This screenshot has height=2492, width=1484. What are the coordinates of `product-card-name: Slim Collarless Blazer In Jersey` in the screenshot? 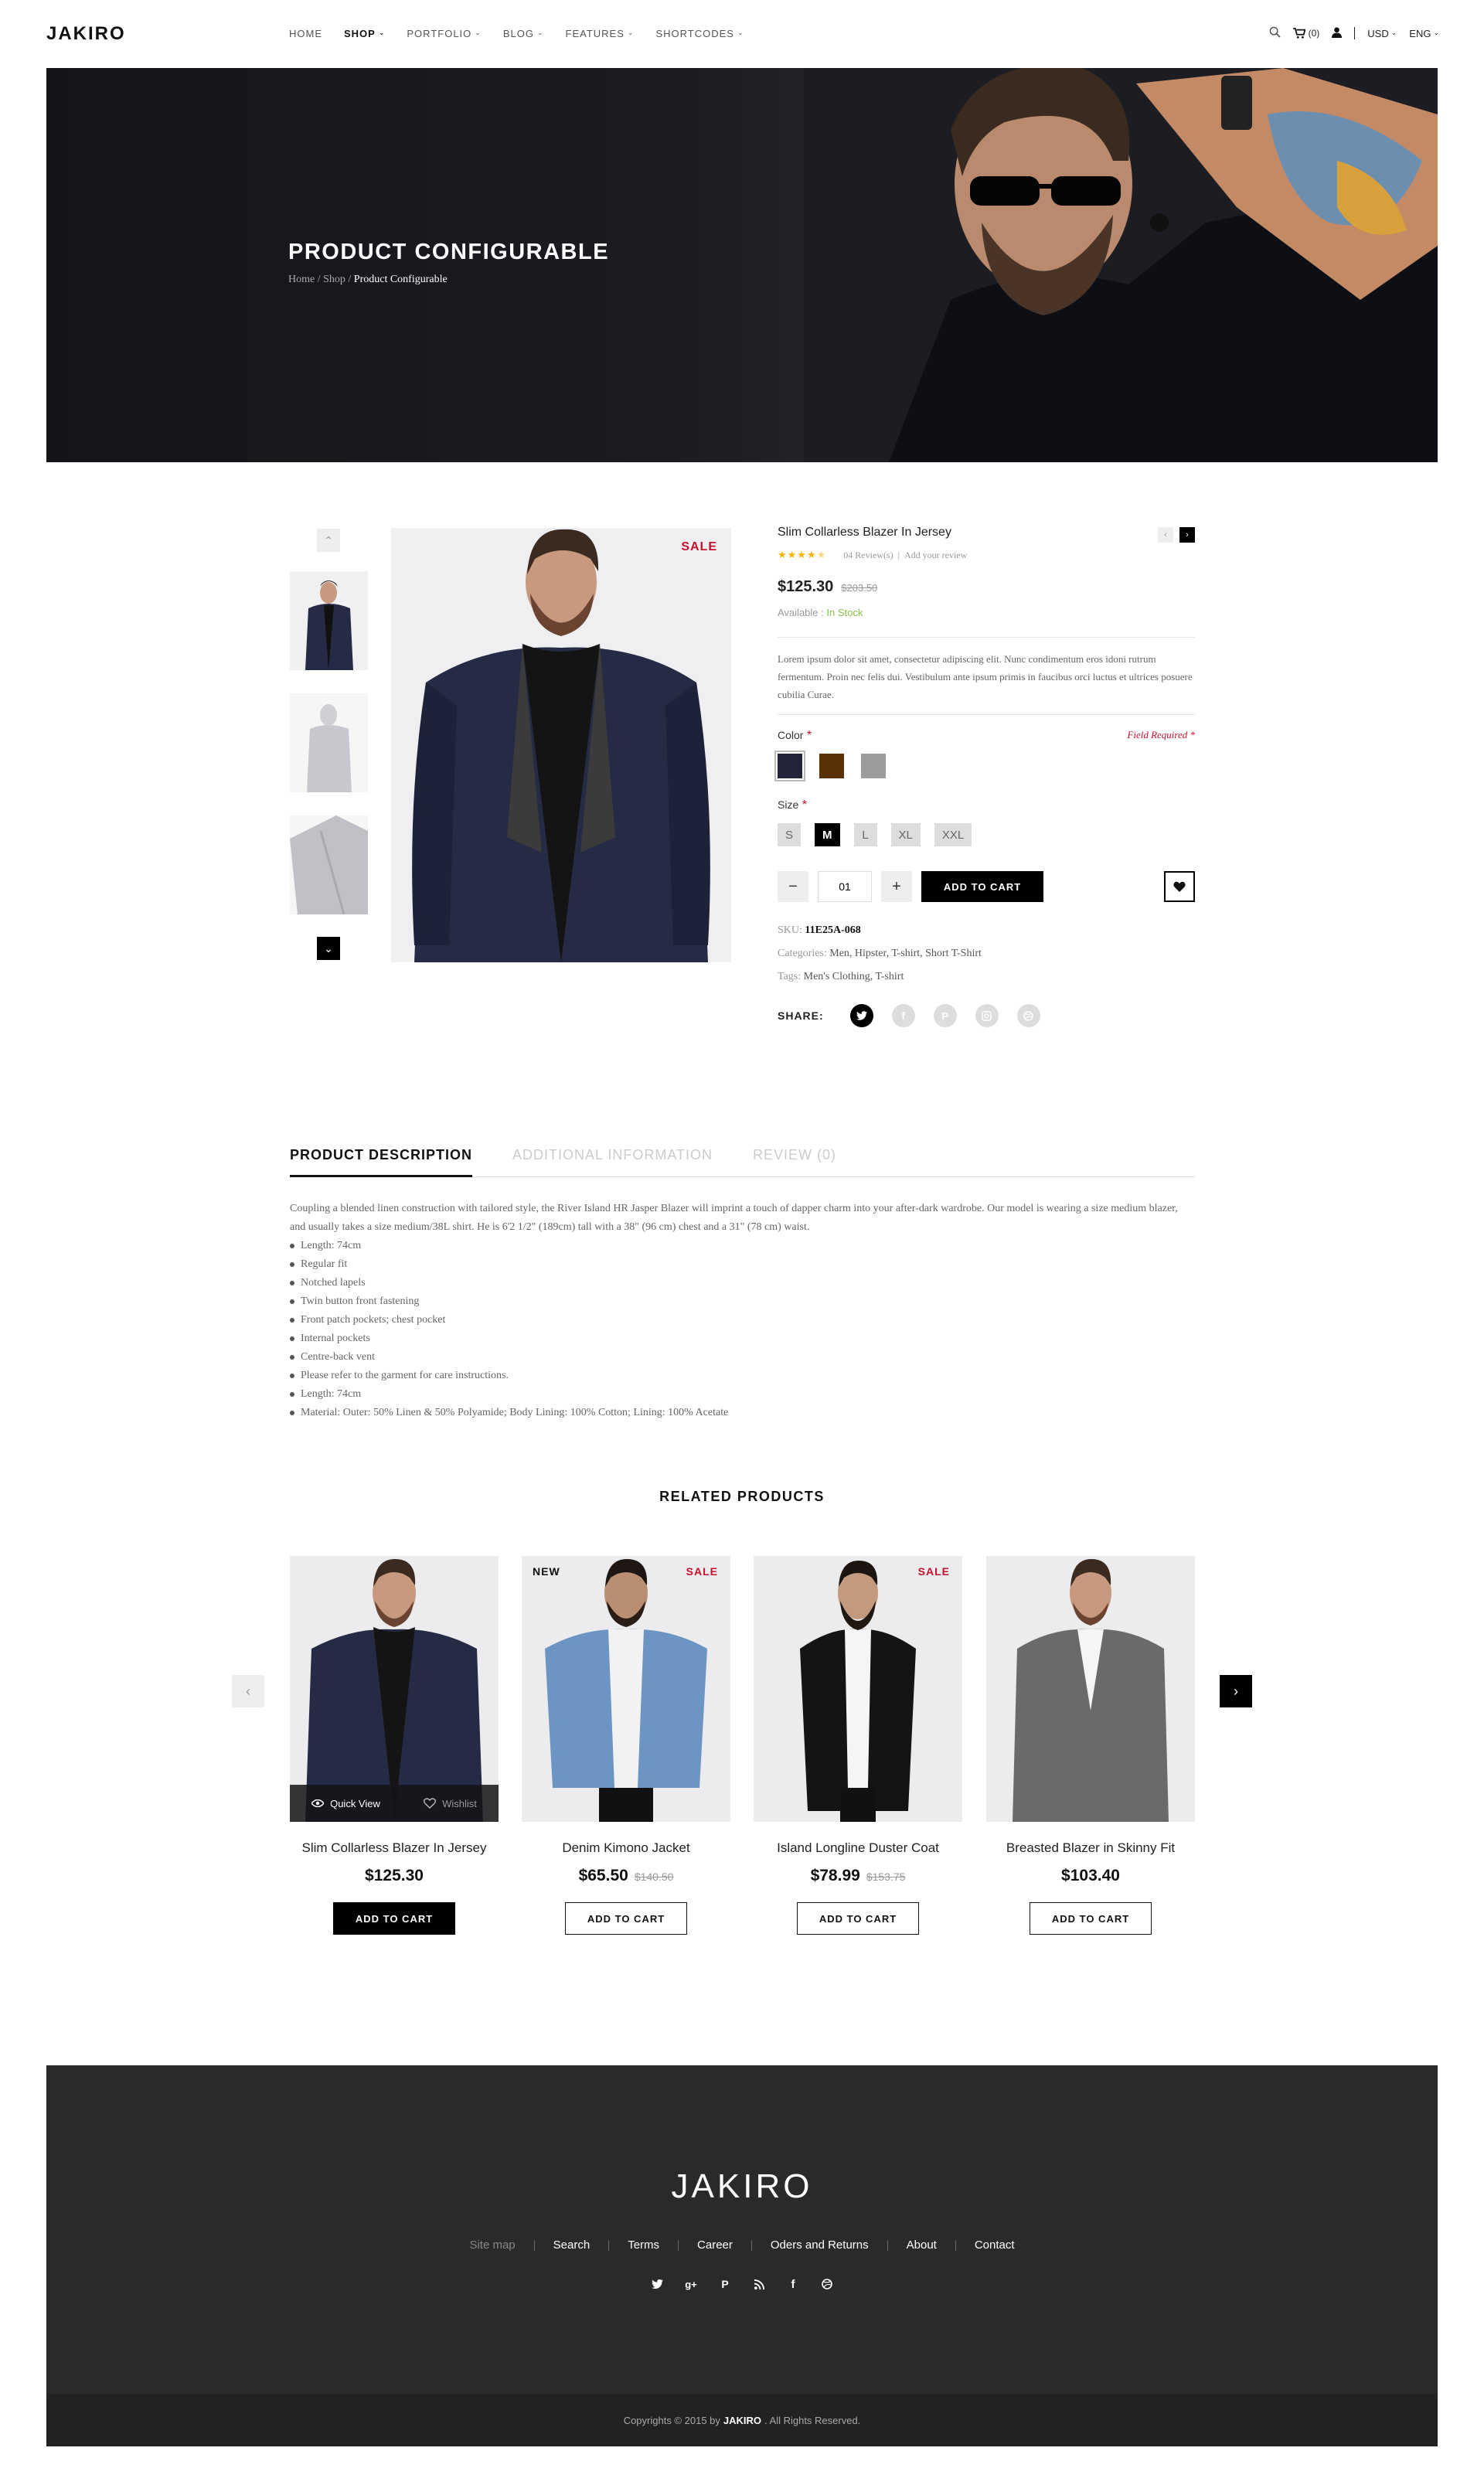 It's located at (394, 1848).